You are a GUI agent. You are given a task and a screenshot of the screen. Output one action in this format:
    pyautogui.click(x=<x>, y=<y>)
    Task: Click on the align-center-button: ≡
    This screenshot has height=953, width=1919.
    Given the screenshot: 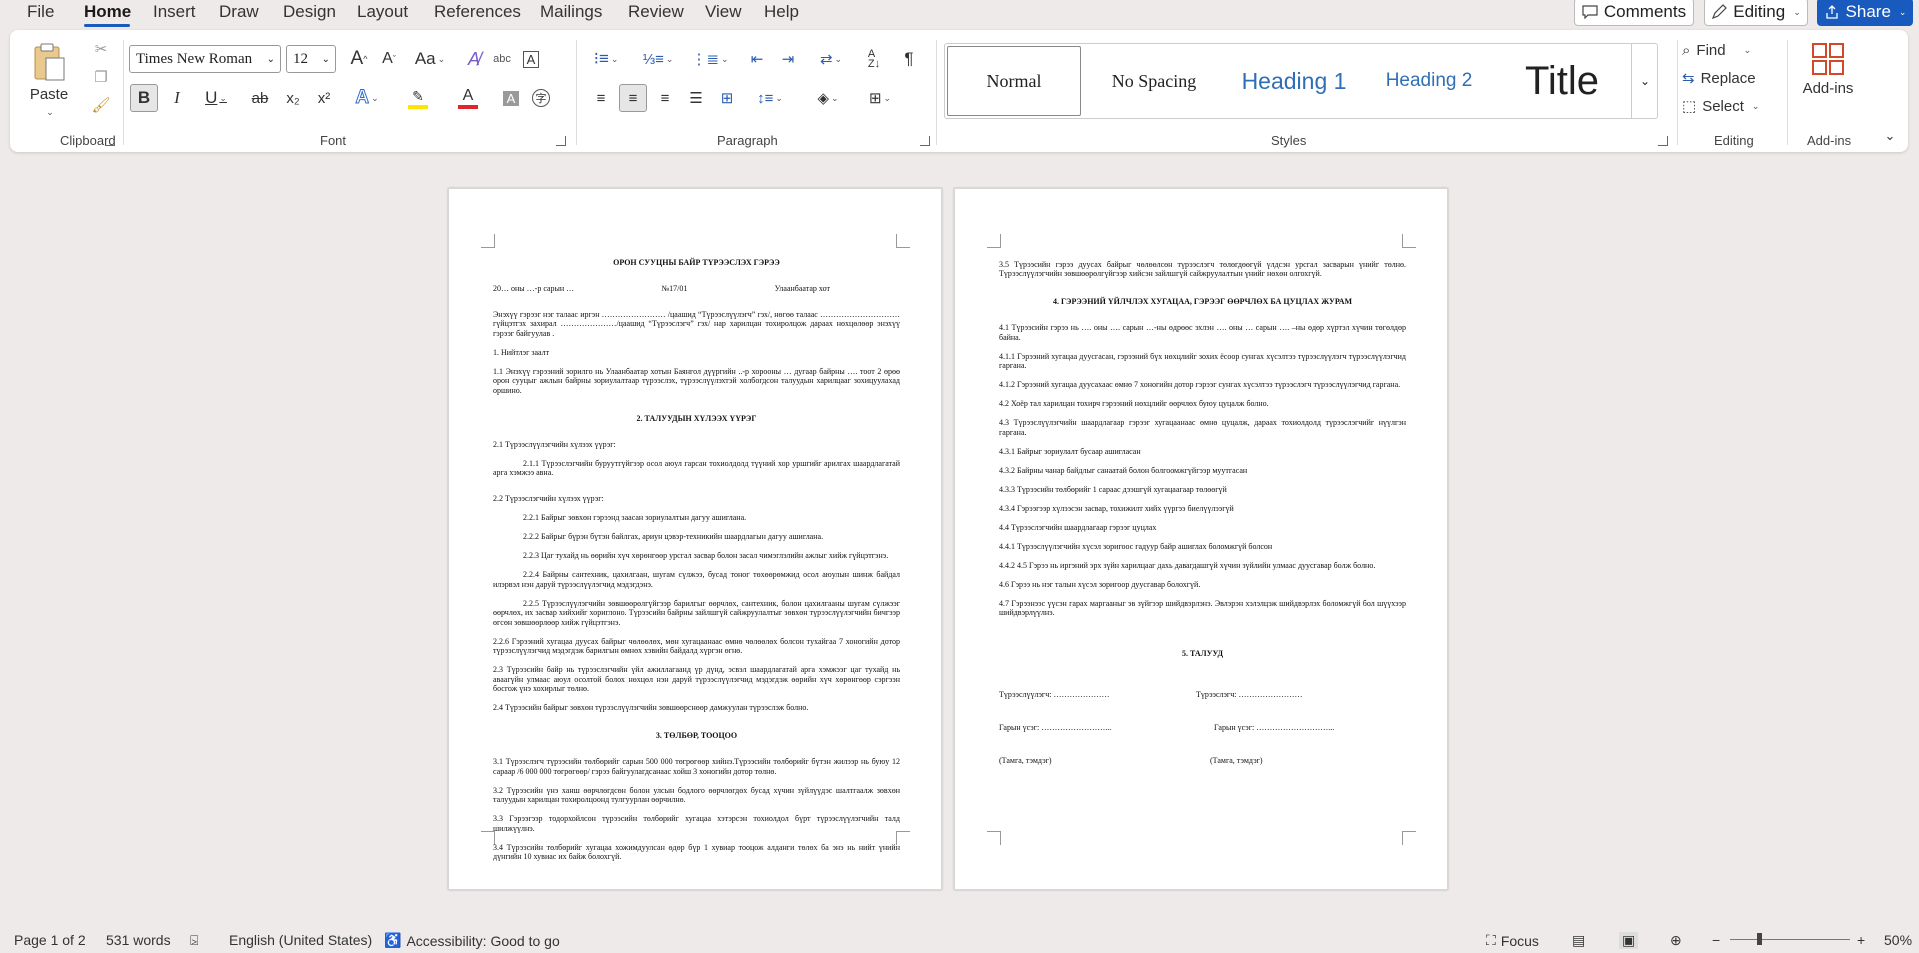 What is the action you would take?
    pyautogui.click(x=633, y=98)
    